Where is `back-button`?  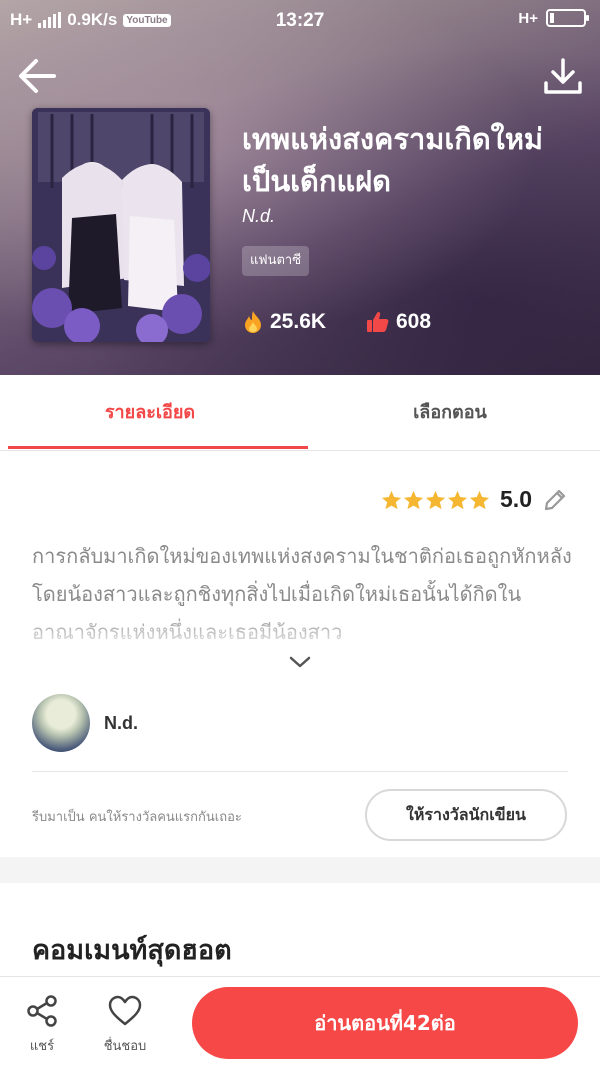
back-button is located at coordinates (38, 76).